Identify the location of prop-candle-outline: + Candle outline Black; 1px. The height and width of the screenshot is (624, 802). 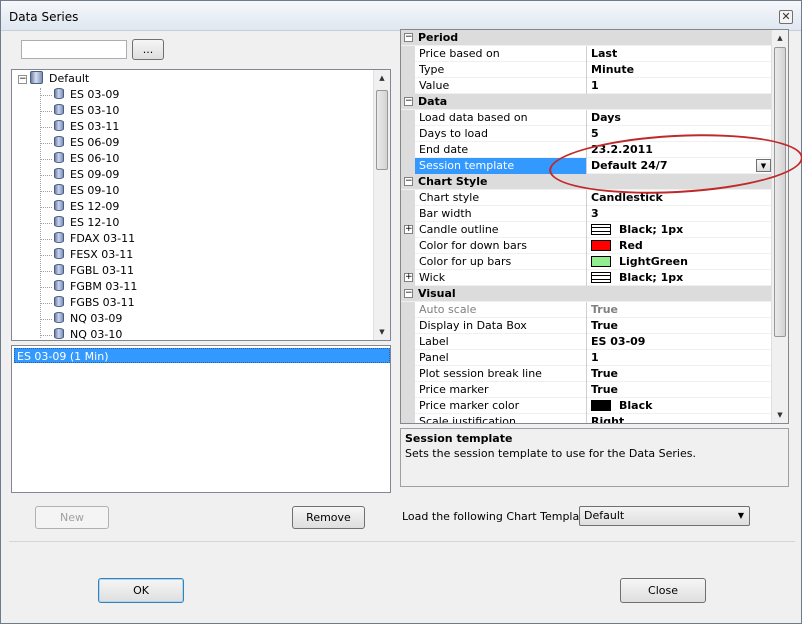
(587, 230).